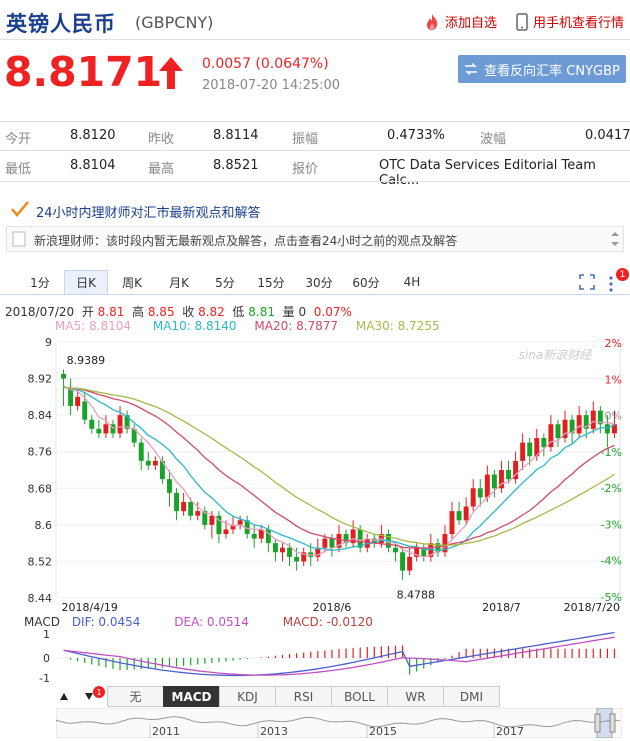 The image size is (630, 741). What do you see at coordinates (191, 696) in the screenshot?
I see `indicator-tab-MACD: MACD` at bounding box center [191, 696].